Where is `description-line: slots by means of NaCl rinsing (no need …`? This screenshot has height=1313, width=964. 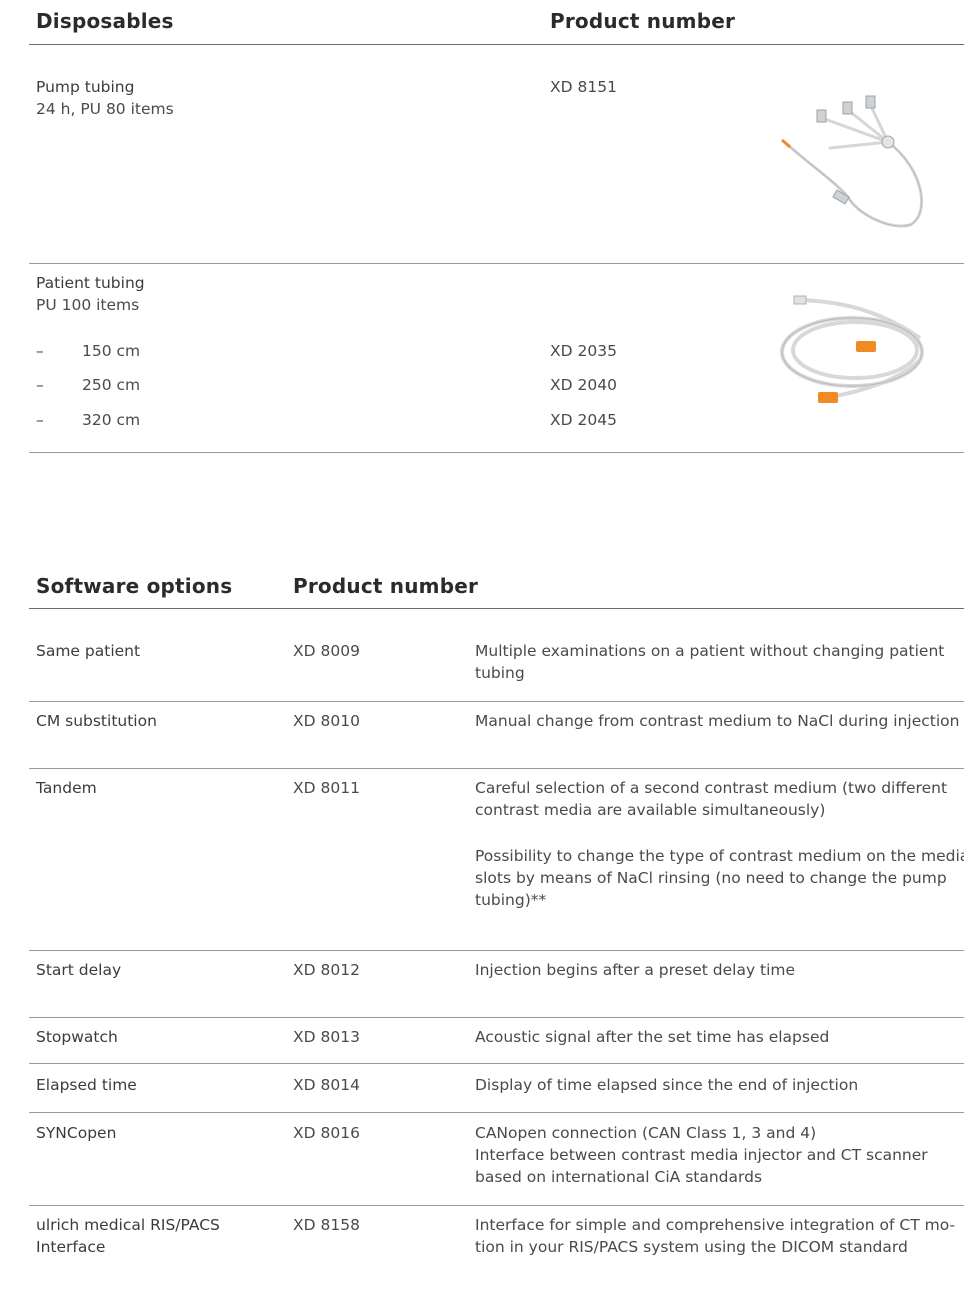
description-line: slots by means of NaCl rinsing (no need … is located at coordinates (711, 878).